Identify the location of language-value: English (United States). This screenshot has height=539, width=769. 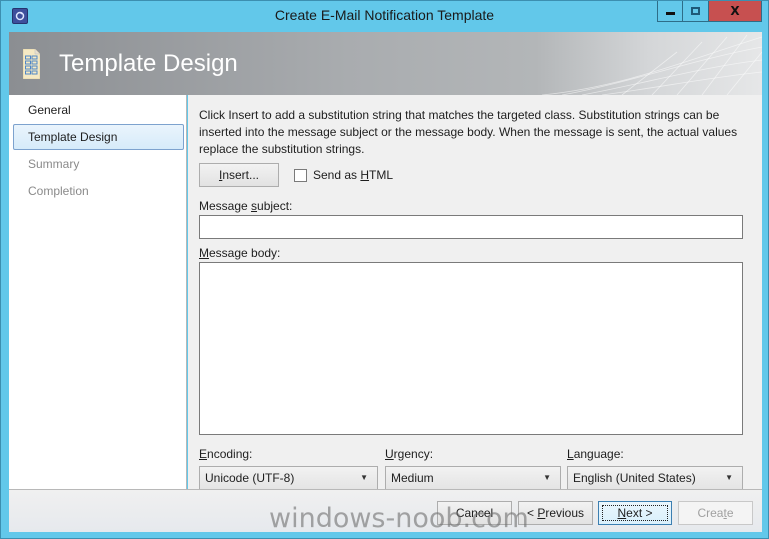
(634, 478).